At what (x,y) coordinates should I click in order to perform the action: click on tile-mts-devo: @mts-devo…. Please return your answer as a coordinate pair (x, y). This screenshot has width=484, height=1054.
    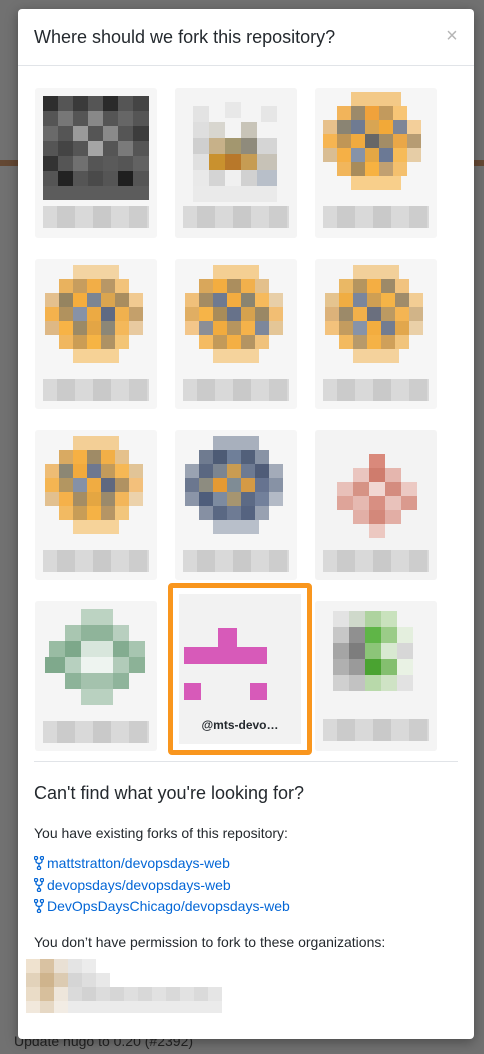
    Looking at the image, I should click on (240, 669).